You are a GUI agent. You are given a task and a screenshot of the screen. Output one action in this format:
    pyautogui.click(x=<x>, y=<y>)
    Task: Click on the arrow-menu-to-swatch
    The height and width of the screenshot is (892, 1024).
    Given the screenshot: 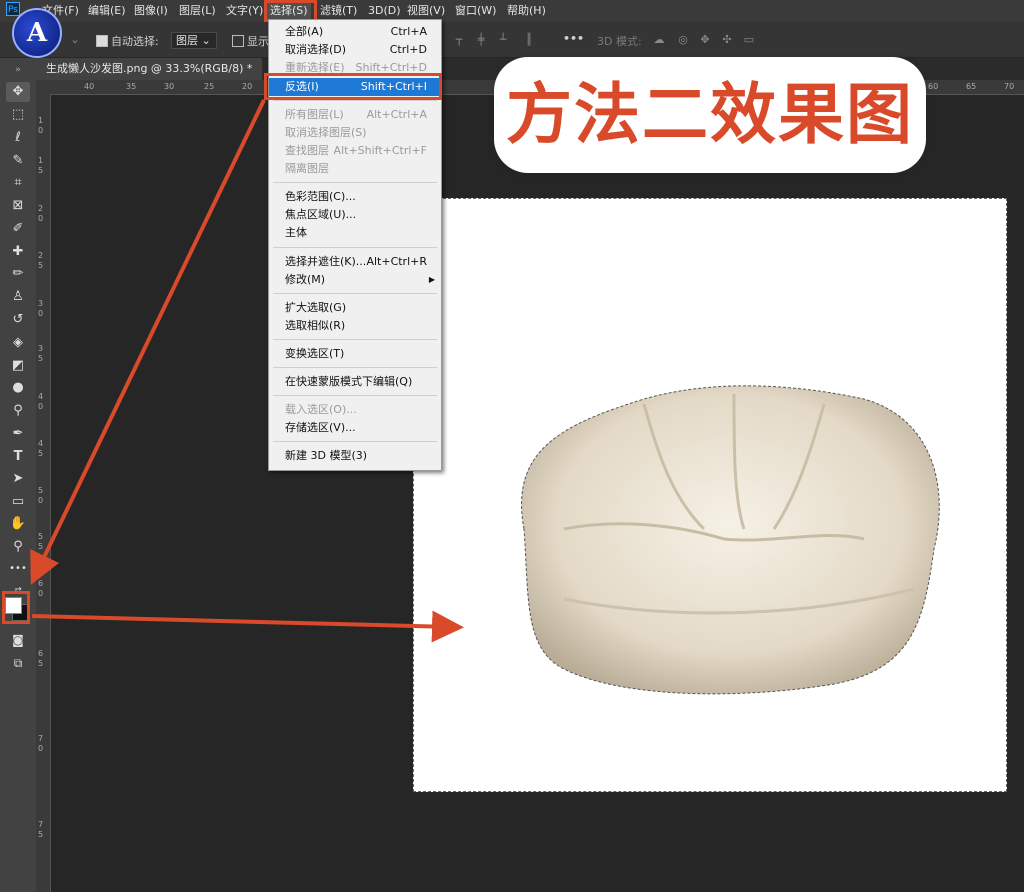 What is the action you would take?
    pyautogui.click(x=148, y=342)
    